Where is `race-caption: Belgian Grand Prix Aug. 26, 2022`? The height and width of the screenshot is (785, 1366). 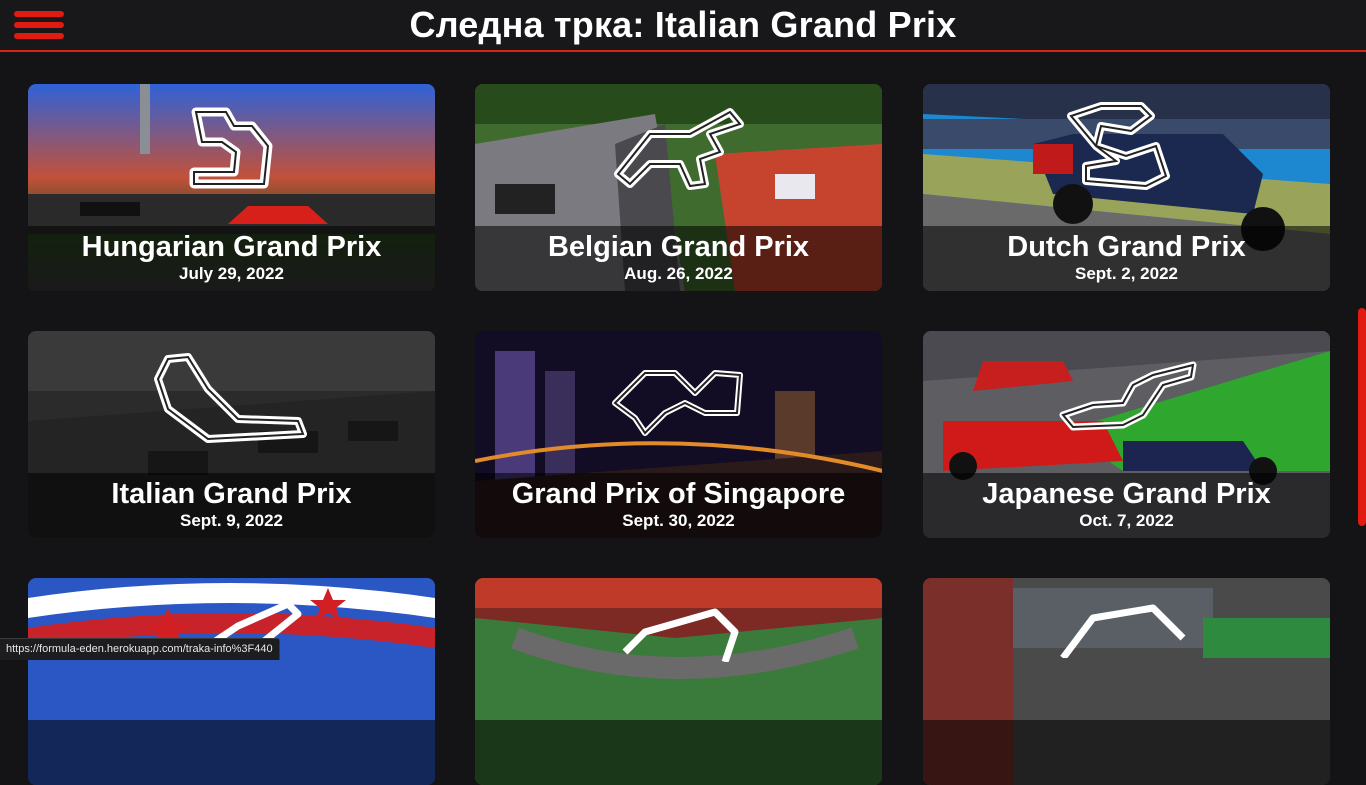 race-caption: Belgian Grand Prix Aug. 26, 2022 is located at coordinates (678, 258).